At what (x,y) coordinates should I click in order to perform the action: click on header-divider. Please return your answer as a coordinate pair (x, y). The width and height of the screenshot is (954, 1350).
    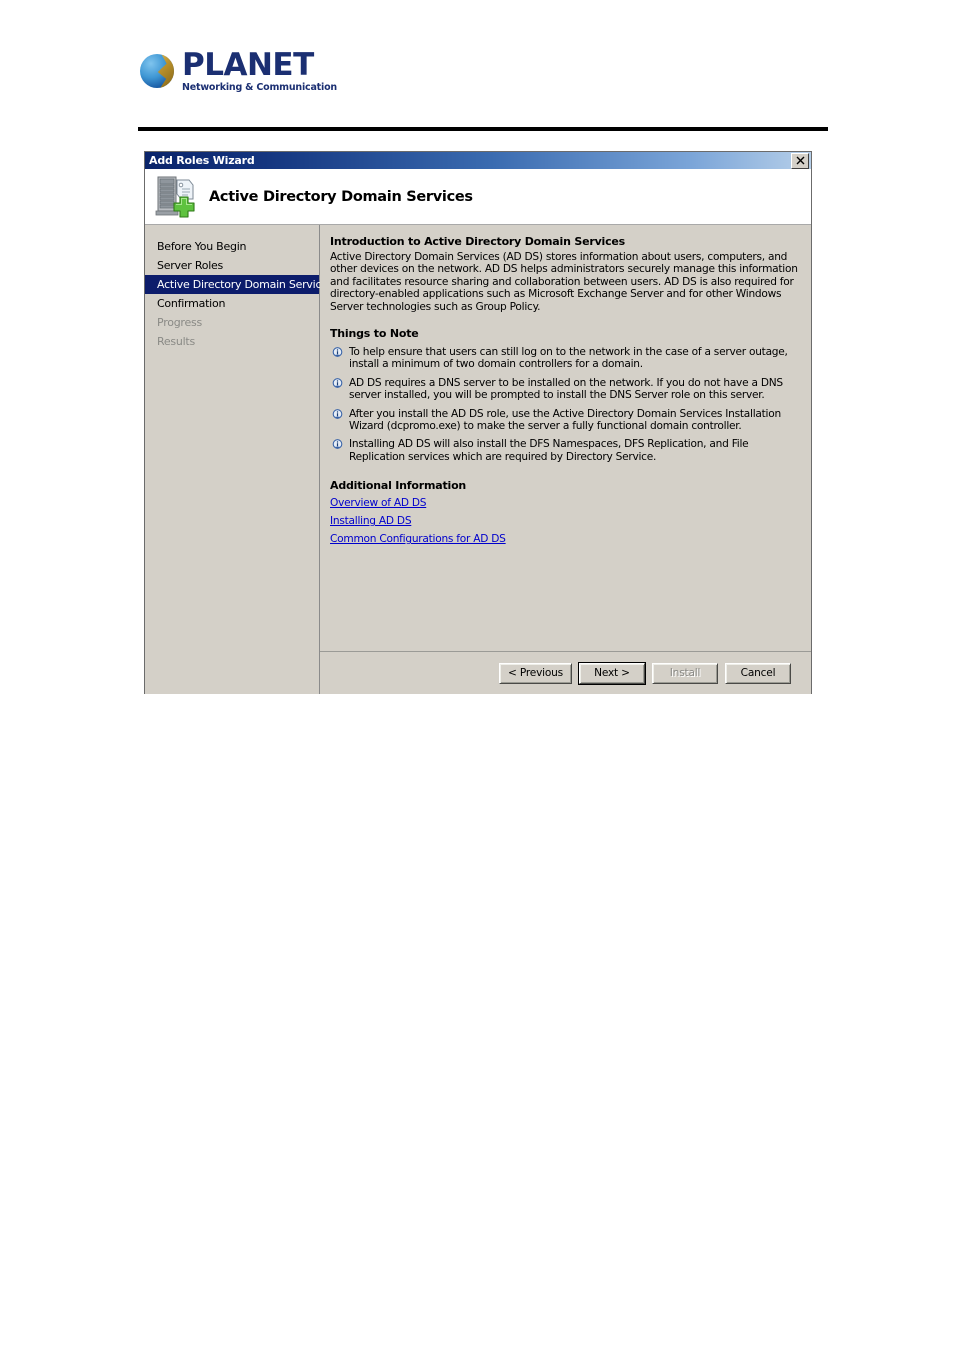
    Looking at the image, I should click on (483, 129).